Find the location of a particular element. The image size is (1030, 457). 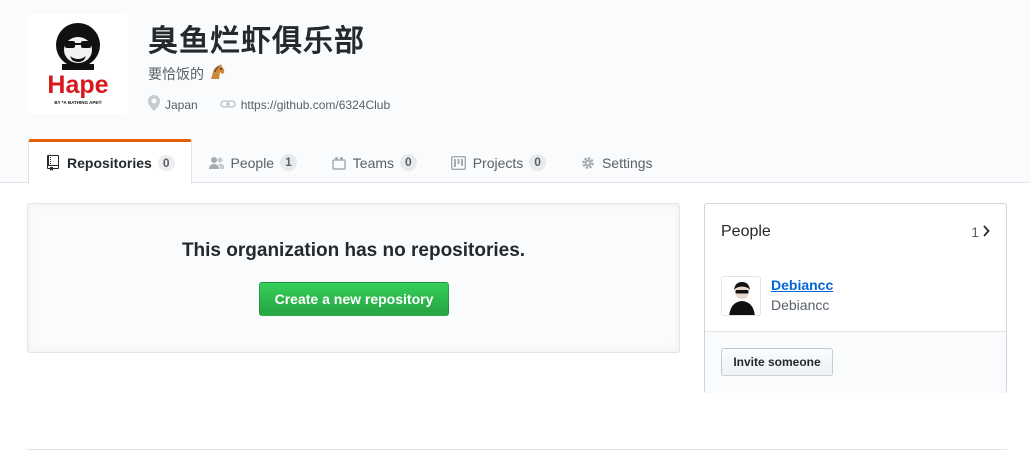

member-login-link: Debiancc is located at coordinates (802, 285).